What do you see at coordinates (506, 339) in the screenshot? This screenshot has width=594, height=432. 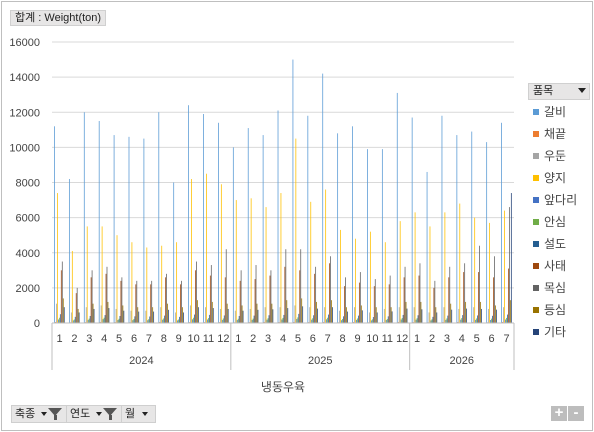 I see `x-tick-label: 7` at bounding box center [506, 339].